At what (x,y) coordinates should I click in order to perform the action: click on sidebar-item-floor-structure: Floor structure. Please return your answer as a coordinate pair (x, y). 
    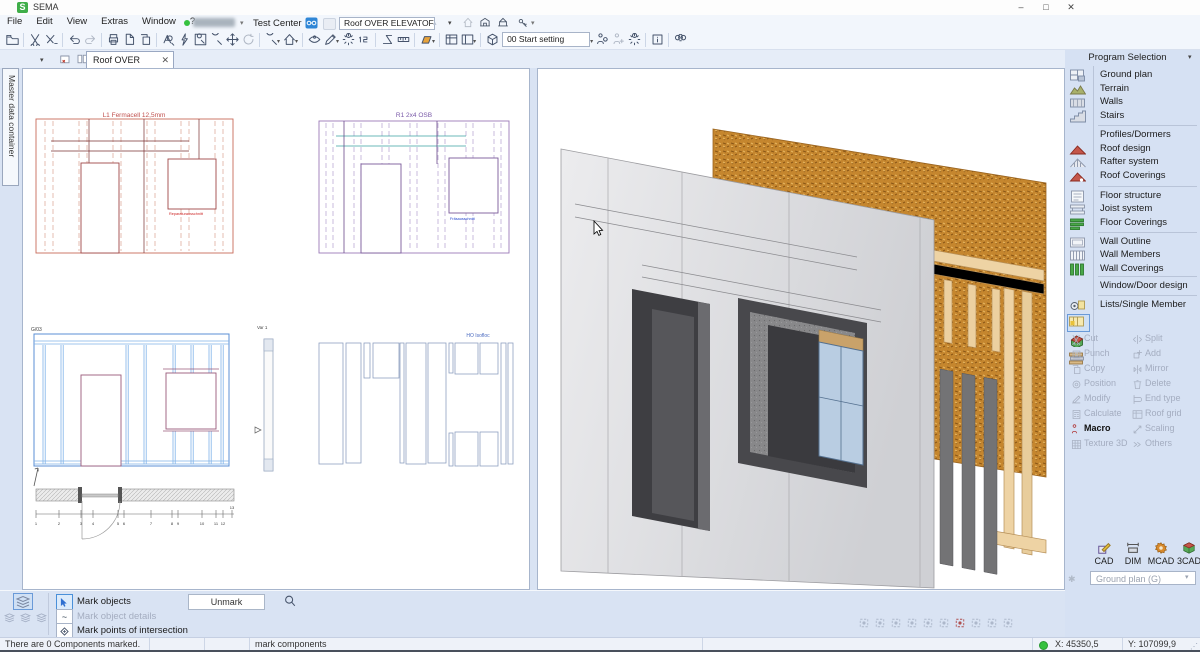
    Looking at the image, I should click on (1149, 195).